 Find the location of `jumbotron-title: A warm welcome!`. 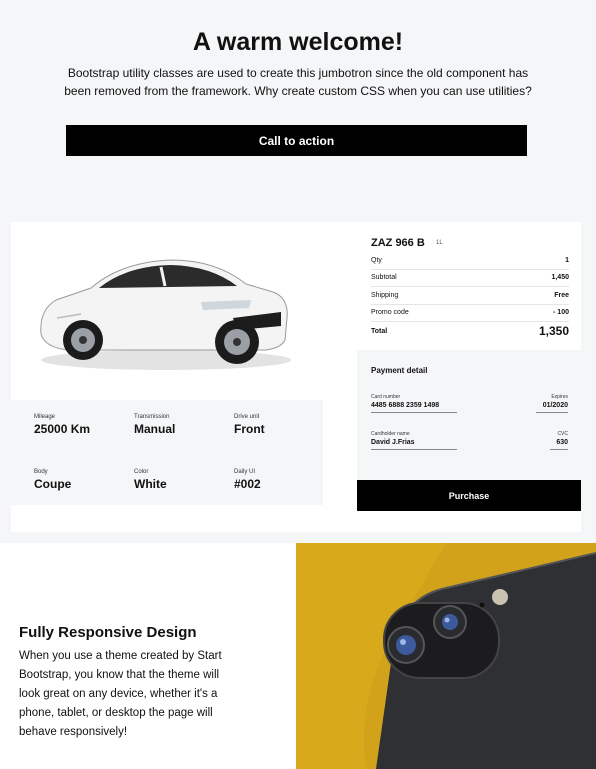

jumbotron-title: A warm welcome! is located at coordinates (298, 42).